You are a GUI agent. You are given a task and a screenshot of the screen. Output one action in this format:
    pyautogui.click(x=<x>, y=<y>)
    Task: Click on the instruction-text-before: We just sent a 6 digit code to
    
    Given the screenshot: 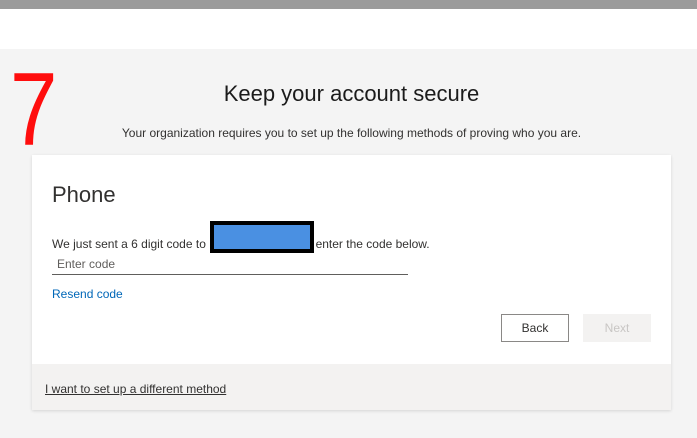 What is the action you would take?
    pyautogui.click(x=129, y=244)
    